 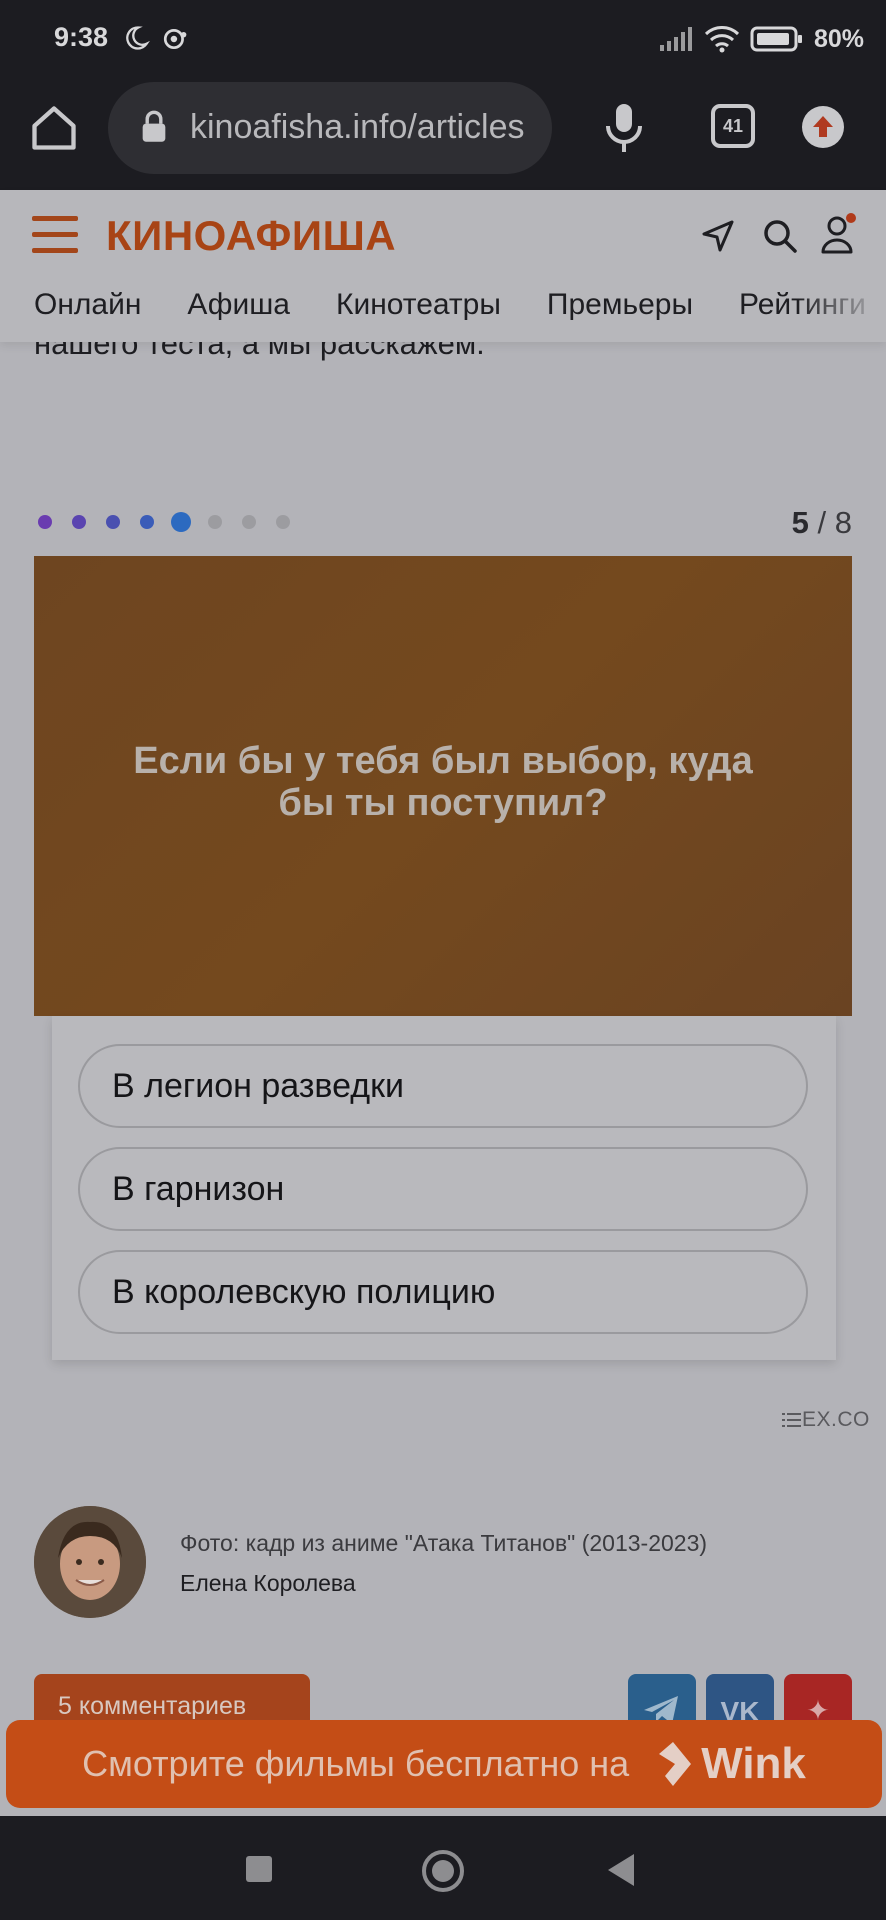 What do you see at coordinates (268, 1583) in the screenshot?
I see `author-name: Елена Королева` at bounding box center [268, 1583].